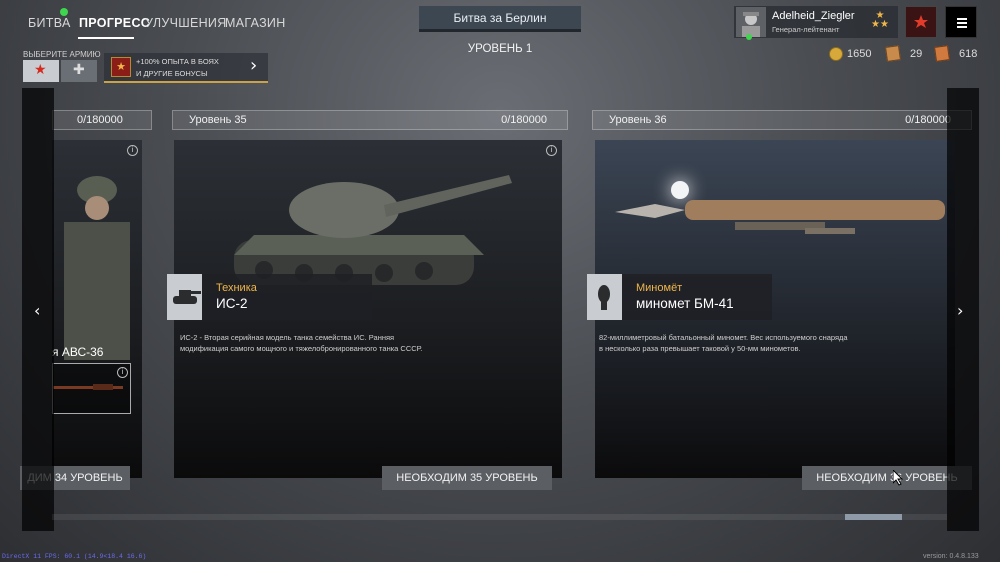 Image resolution: width=1000 pixels, height=562 pixels. Describe the element at coordinates (370, 120) in the screenshot. I see `level-bar: Уровень 35 0/180000` at that location.